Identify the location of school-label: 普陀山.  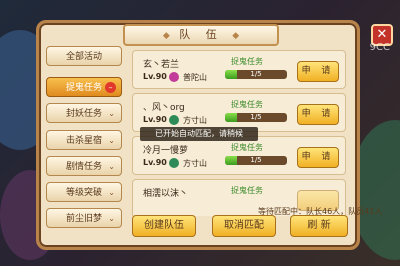
(195, 77).